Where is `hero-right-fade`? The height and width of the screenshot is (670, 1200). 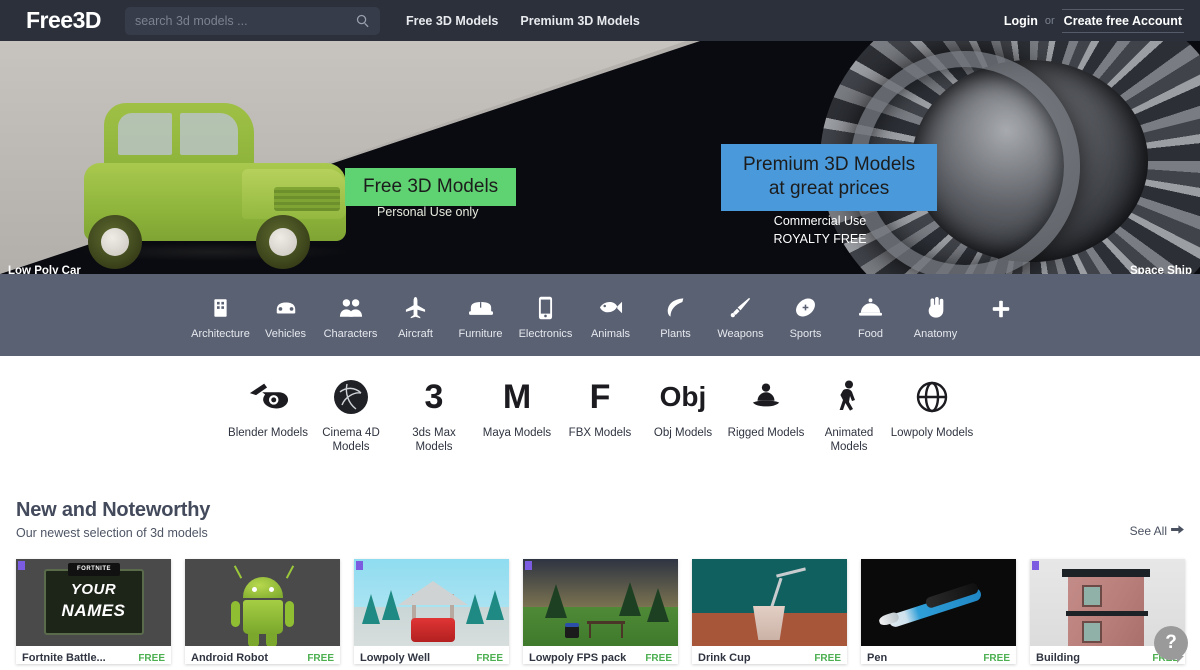 hero-right-fade is located at coordinates (640, 157).